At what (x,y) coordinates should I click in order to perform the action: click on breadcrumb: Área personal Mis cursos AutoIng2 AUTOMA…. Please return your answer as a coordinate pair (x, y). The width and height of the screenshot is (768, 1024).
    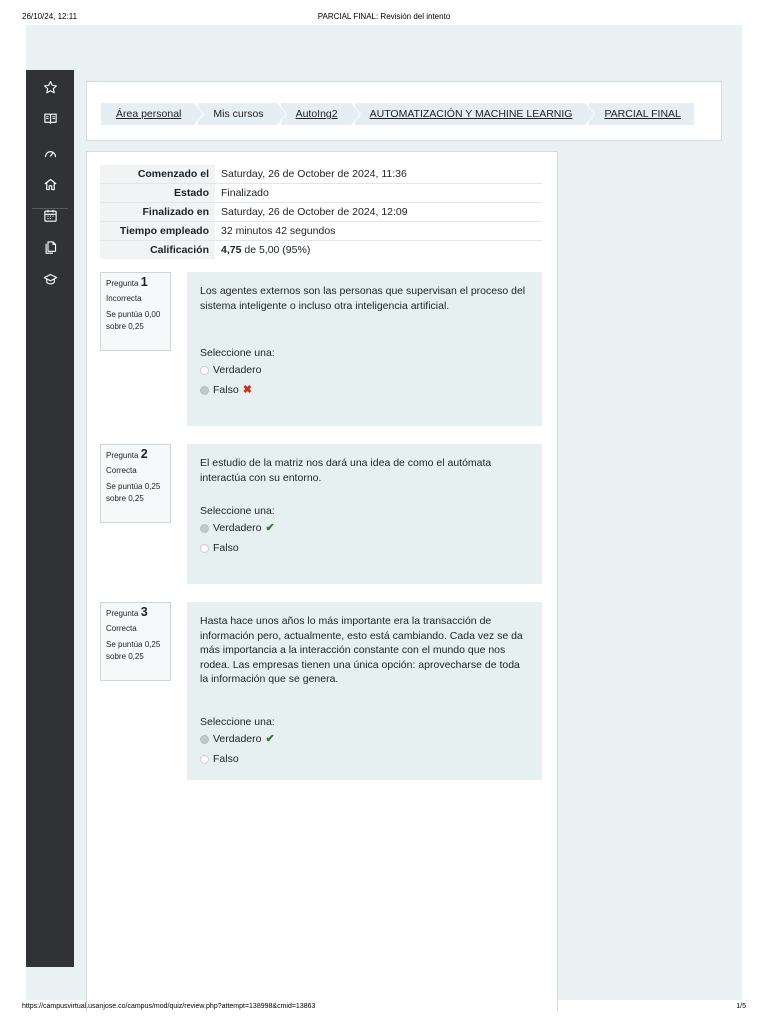
    Looking at the image, I should click on (399, 114).